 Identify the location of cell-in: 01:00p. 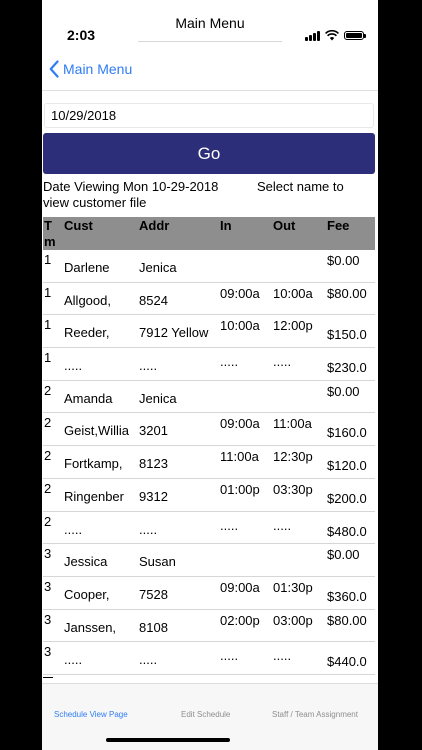
(240, 489).